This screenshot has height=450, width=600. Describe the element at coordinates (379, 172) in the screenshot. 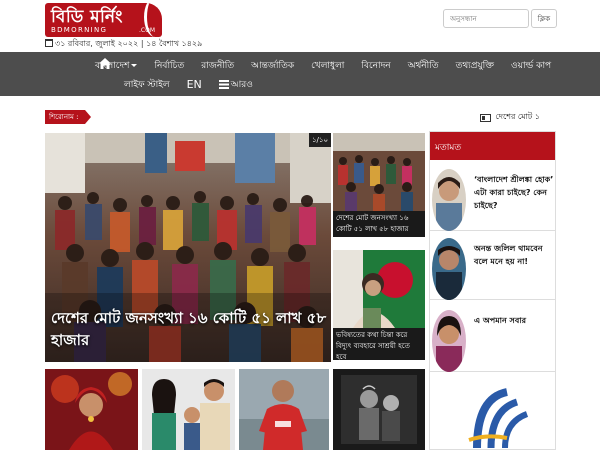

I see `crowd-thumbnail` at that location.